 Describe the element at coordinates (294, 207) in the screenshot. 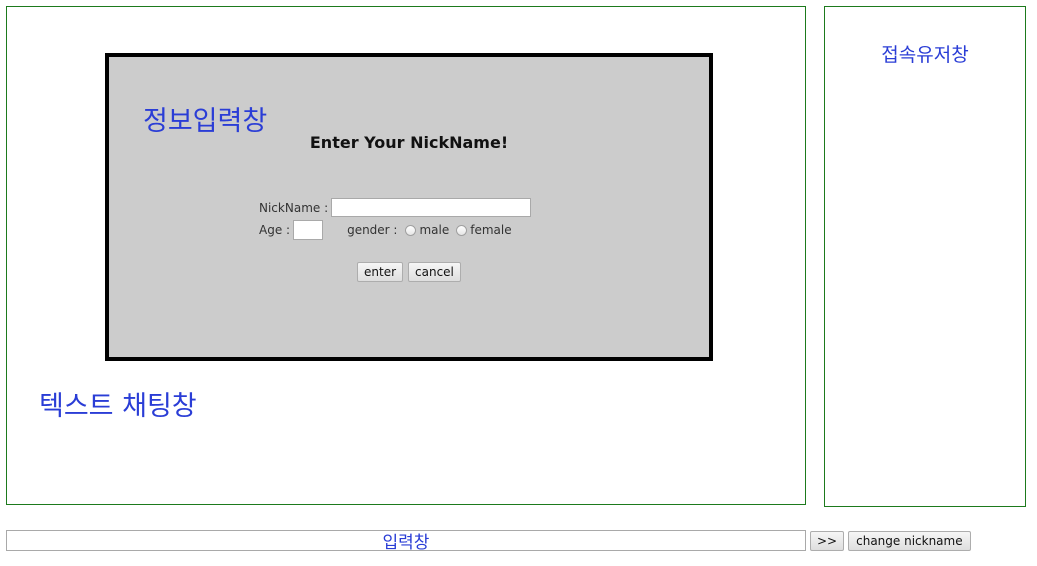

I see `nickname-label: NickName :` at that location.